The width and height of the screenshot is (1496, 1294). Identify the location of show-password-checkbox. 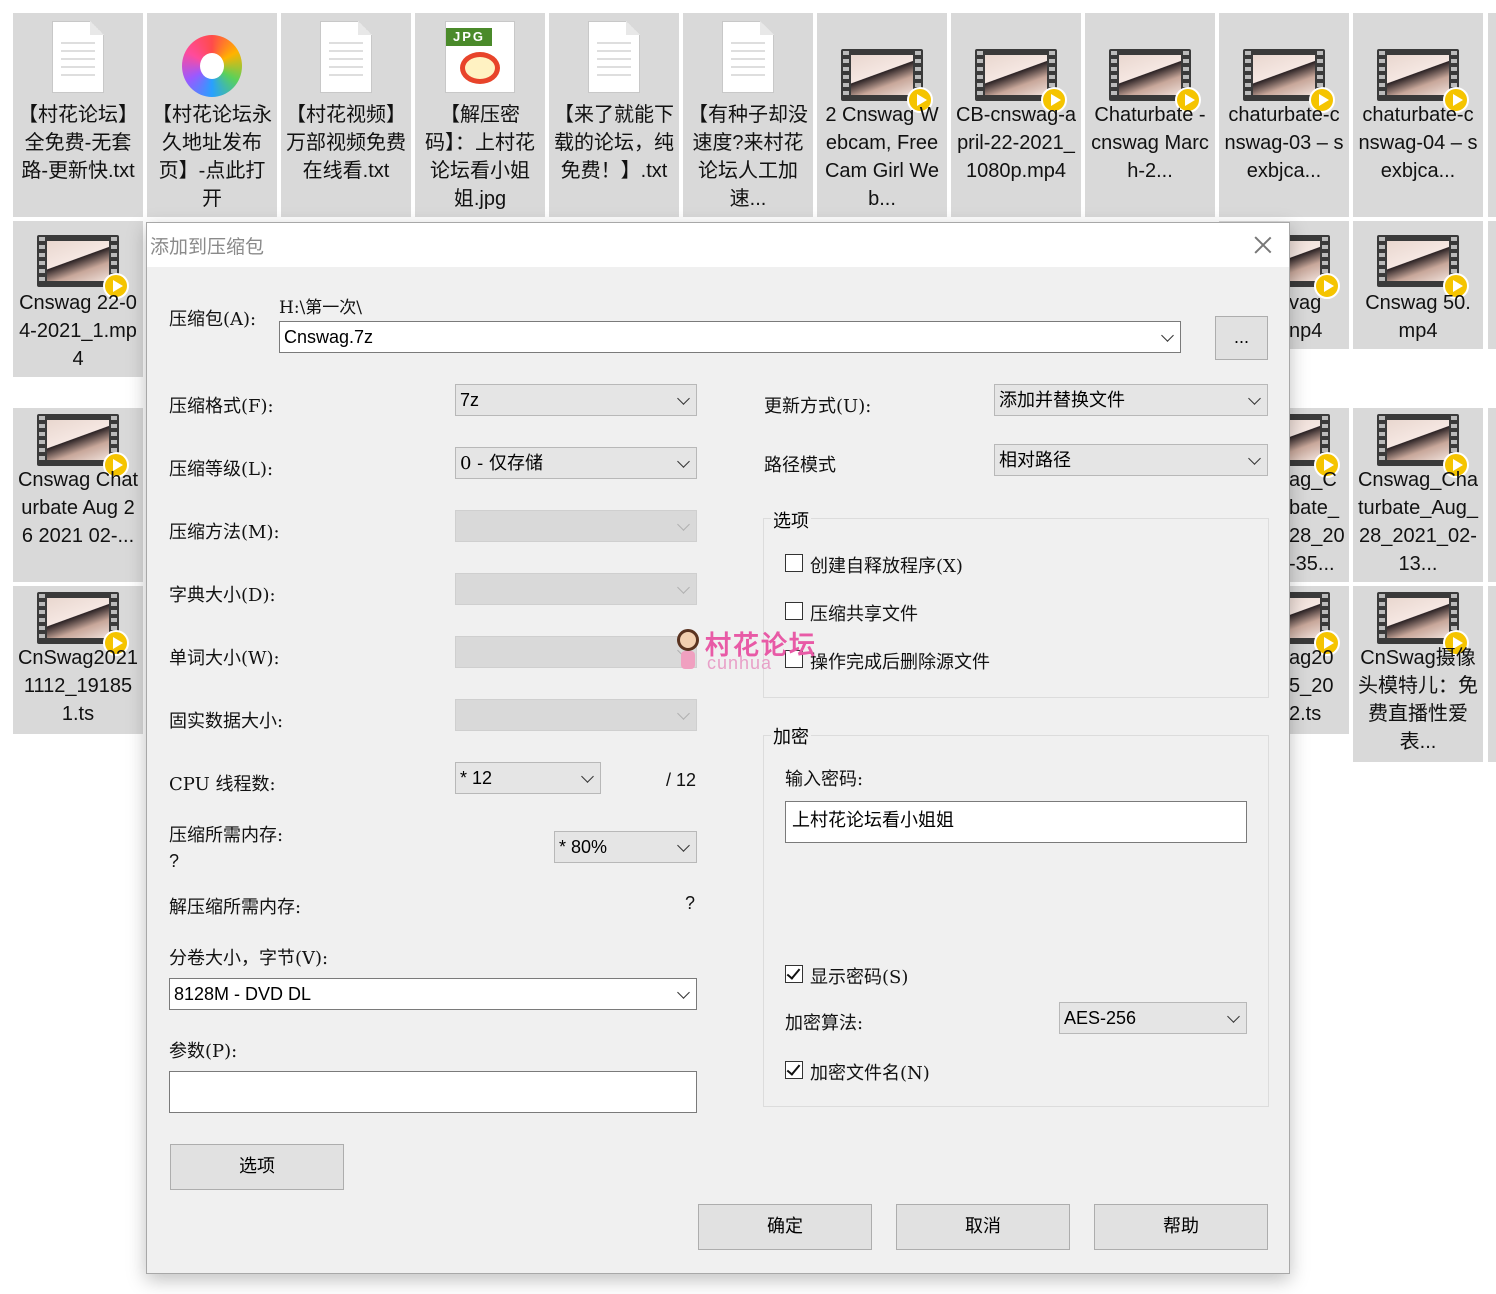
(794, 974).